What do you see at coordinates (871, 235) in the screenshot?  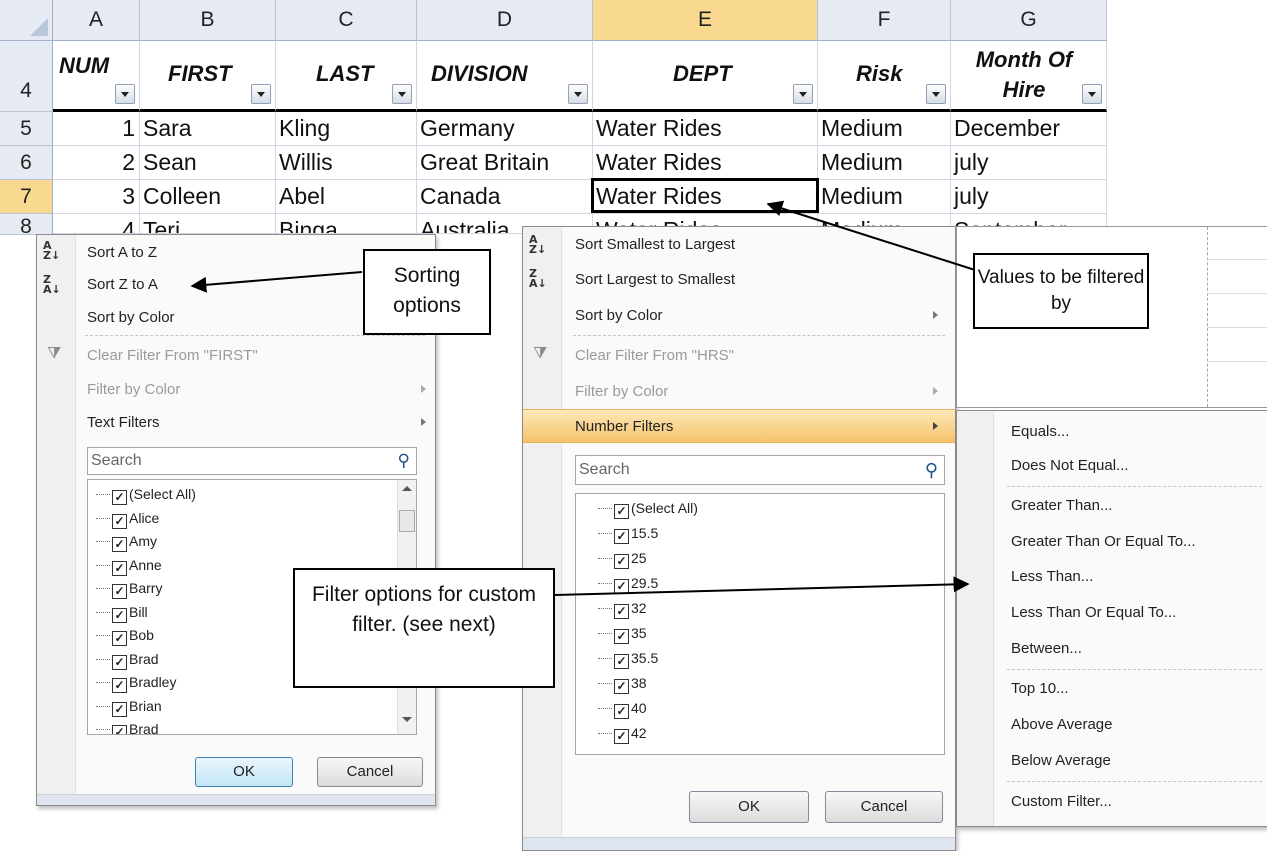 I see `arrow-to-values` at bounding box center [871, 235].